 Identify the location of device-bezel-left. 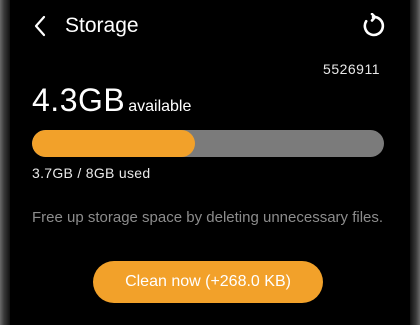
(5, 162).